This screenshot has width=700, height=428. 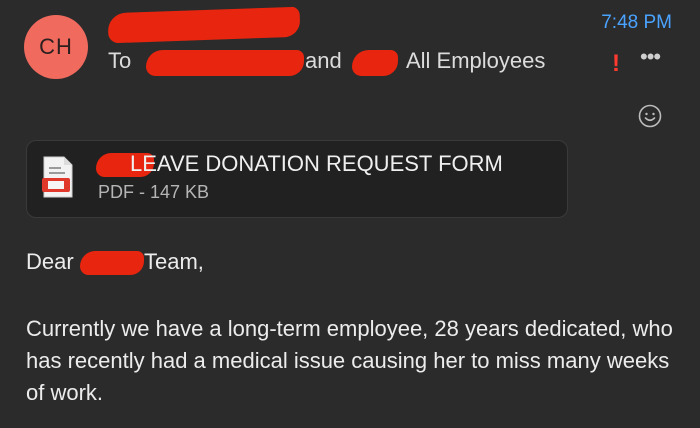 What do you see at coordinates (174, 261) in the screenshot?
I see `greeting-end: Team,` at bounding box center [174, 261].